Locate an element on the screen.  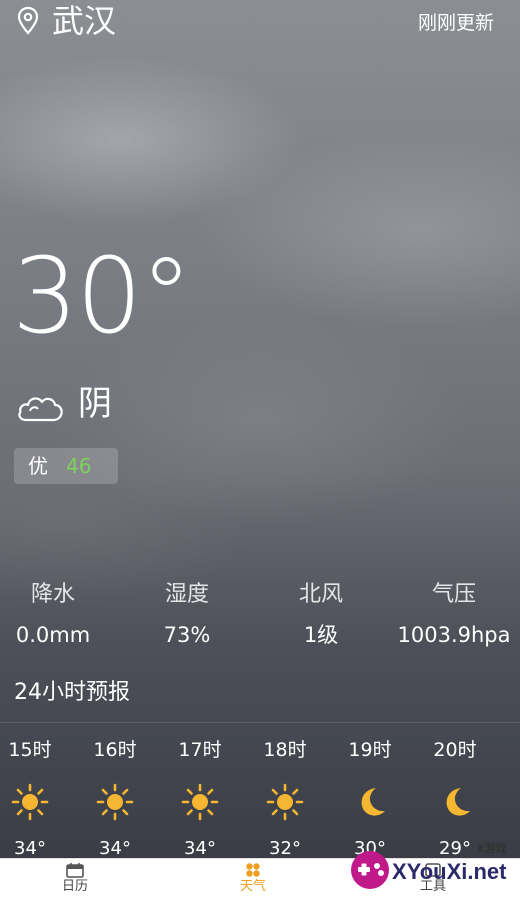
city-name: 武汉 is located at coordinates (84, 21).